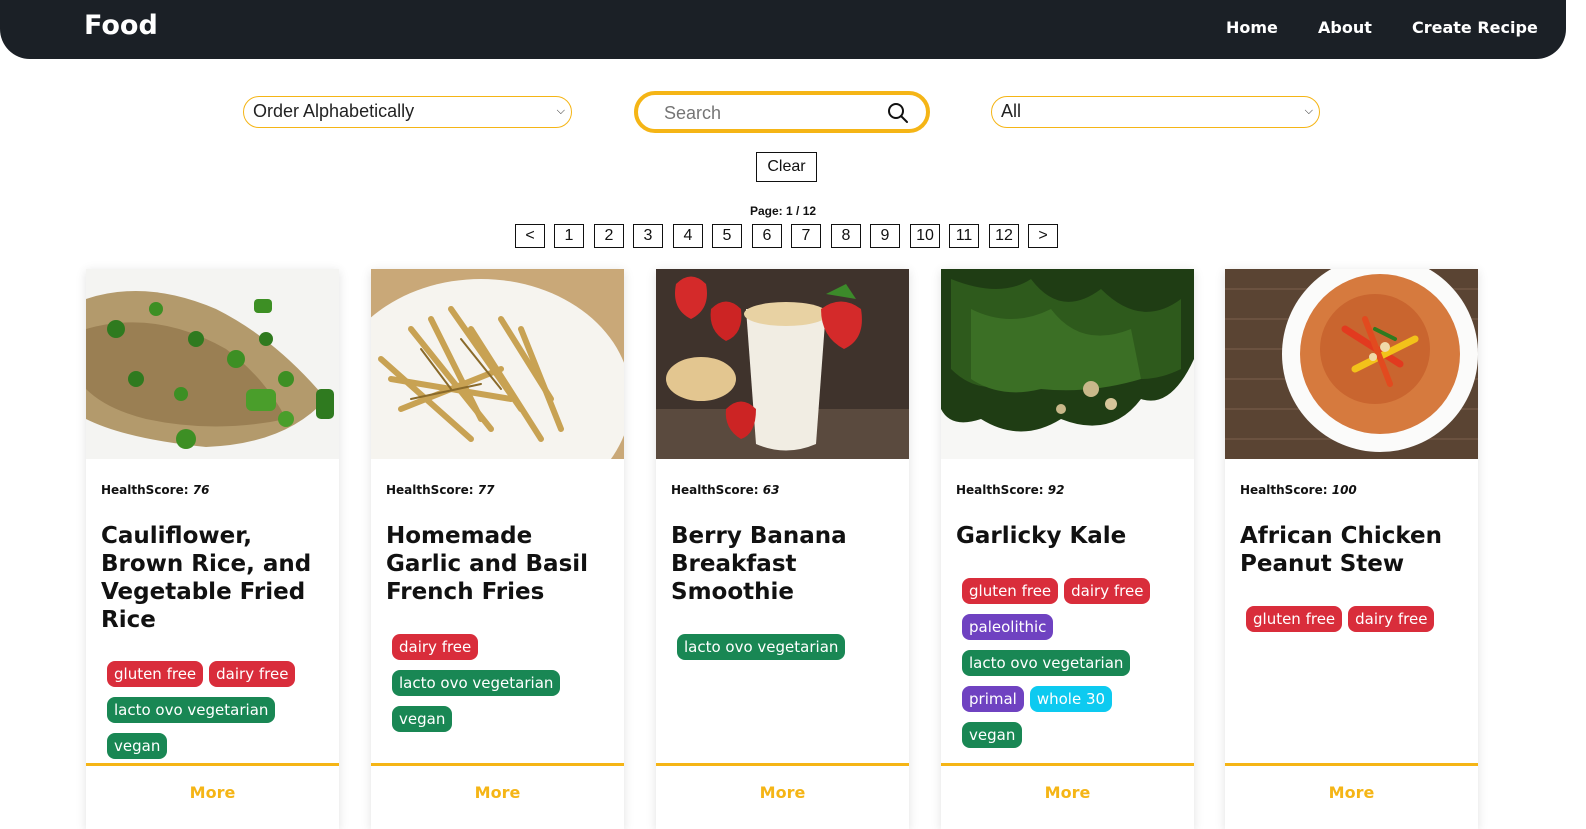  Describe the element at coordinates (806, 236) in the screenshot. I see `page-button-7: 7` at that location.